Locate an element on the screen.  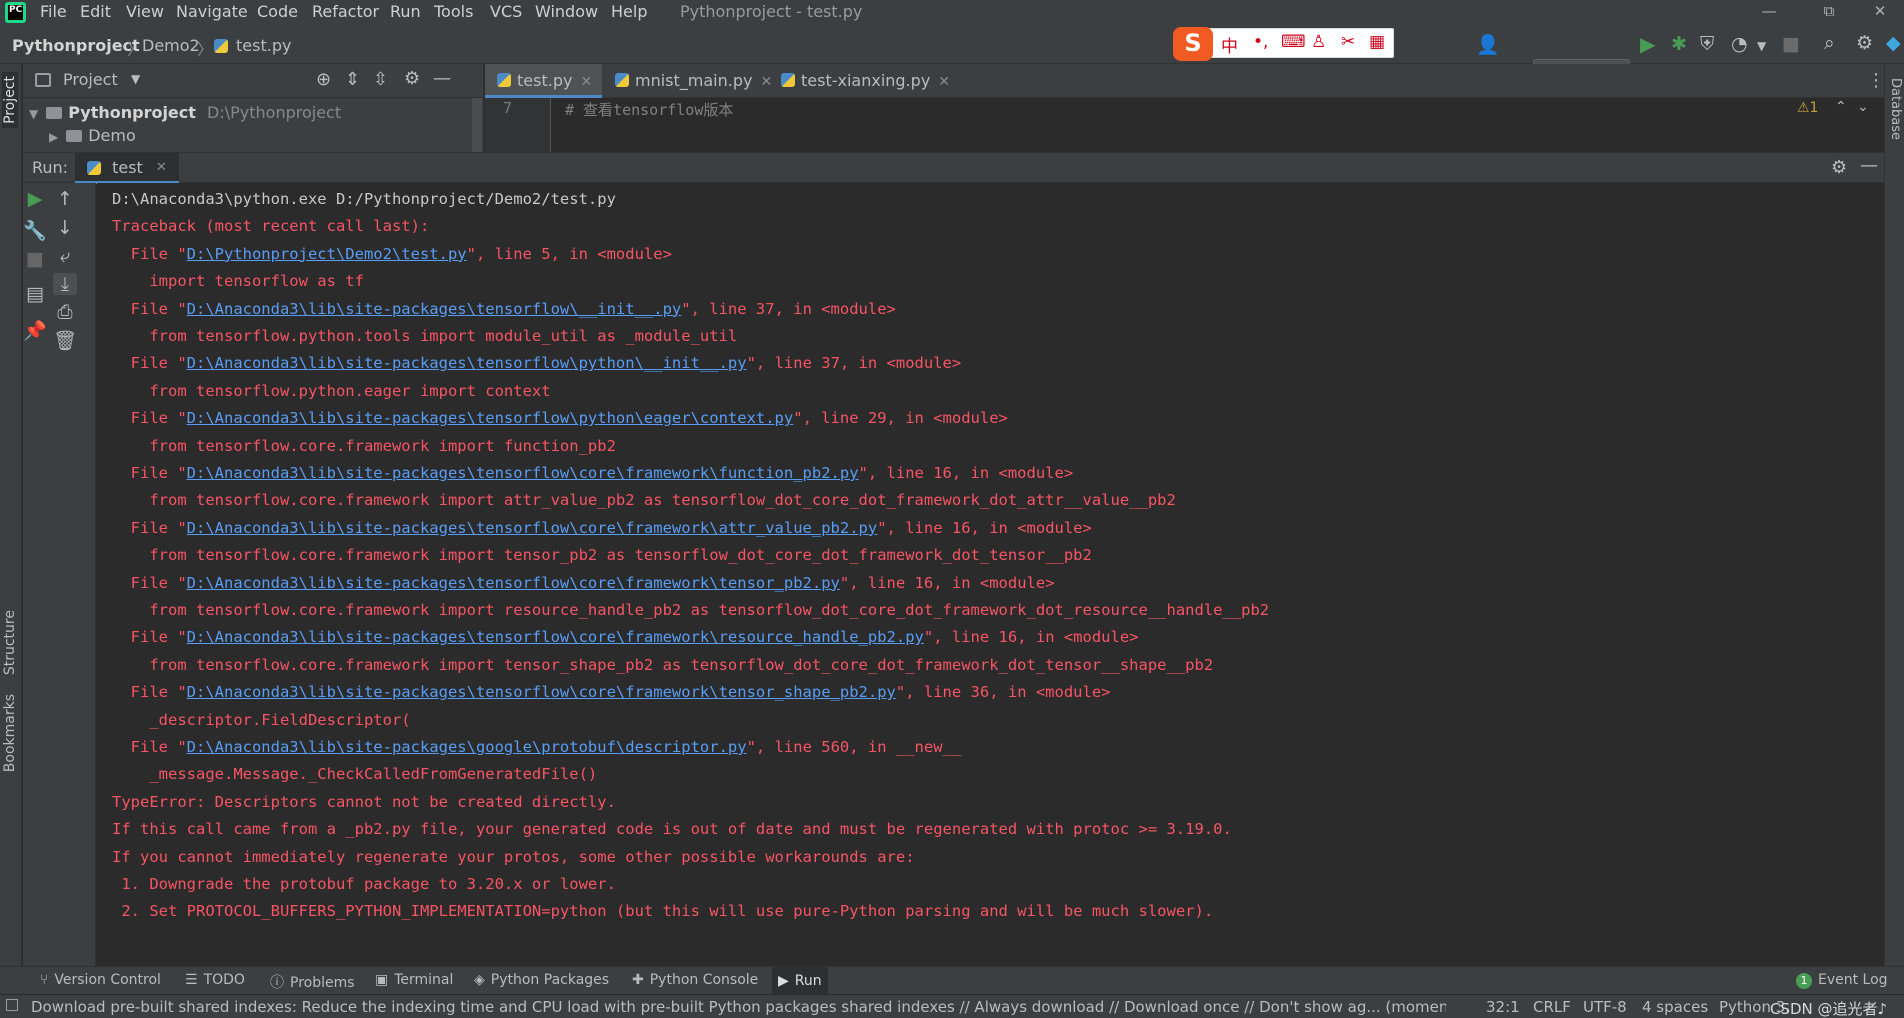
menu-file: File is located at coordinates (53, 11).